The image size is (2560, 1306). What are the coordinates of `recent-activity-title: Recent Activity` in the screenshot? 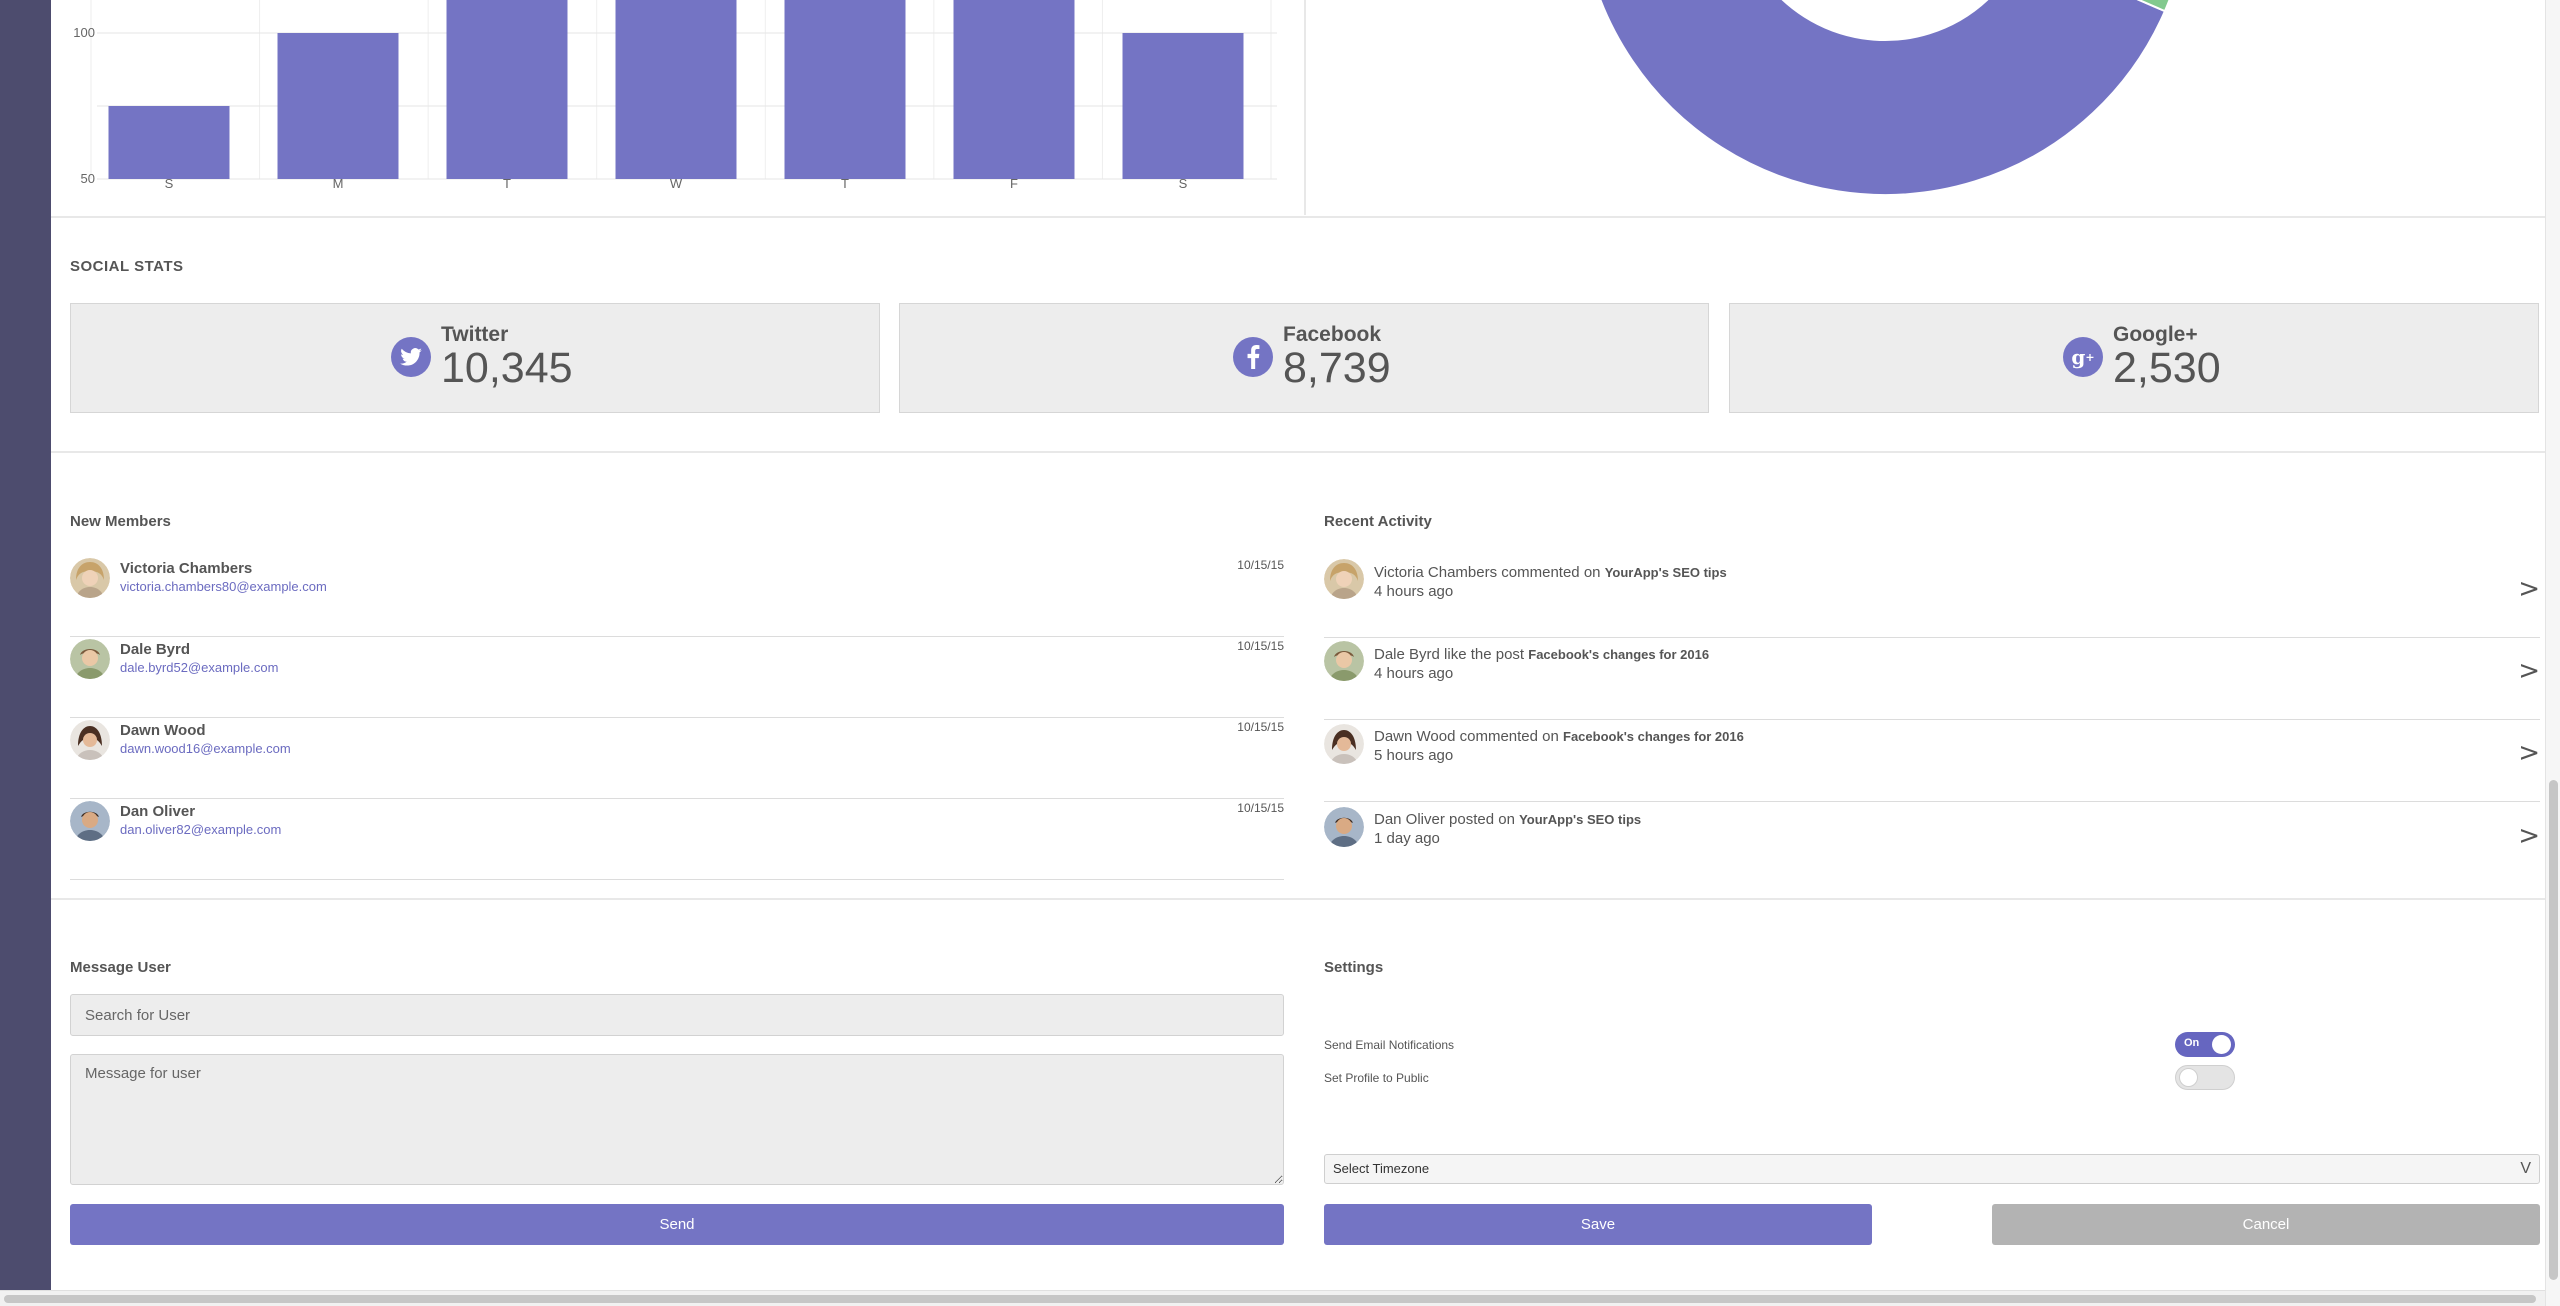 It's located at (1378, 521).